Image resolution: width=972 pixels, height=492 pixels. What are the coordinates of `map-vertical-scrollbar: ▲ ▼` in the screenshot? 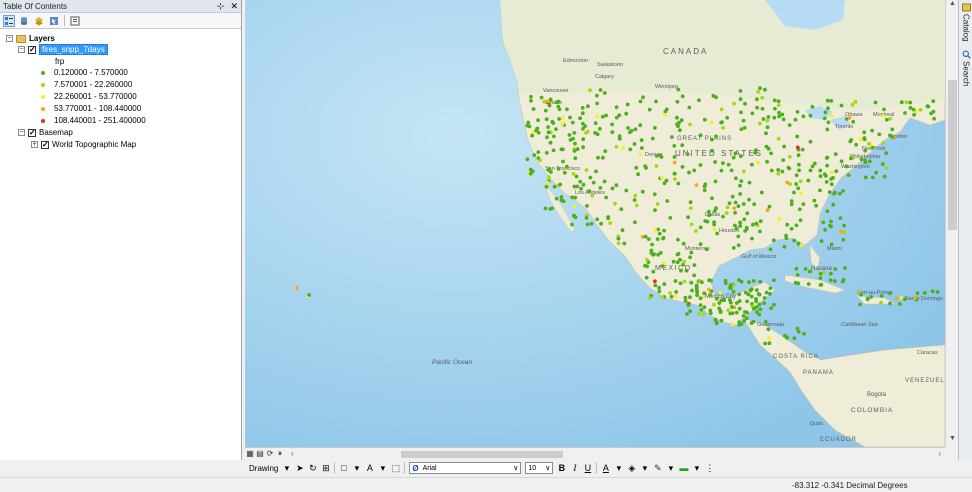 It's located at (951, 223).